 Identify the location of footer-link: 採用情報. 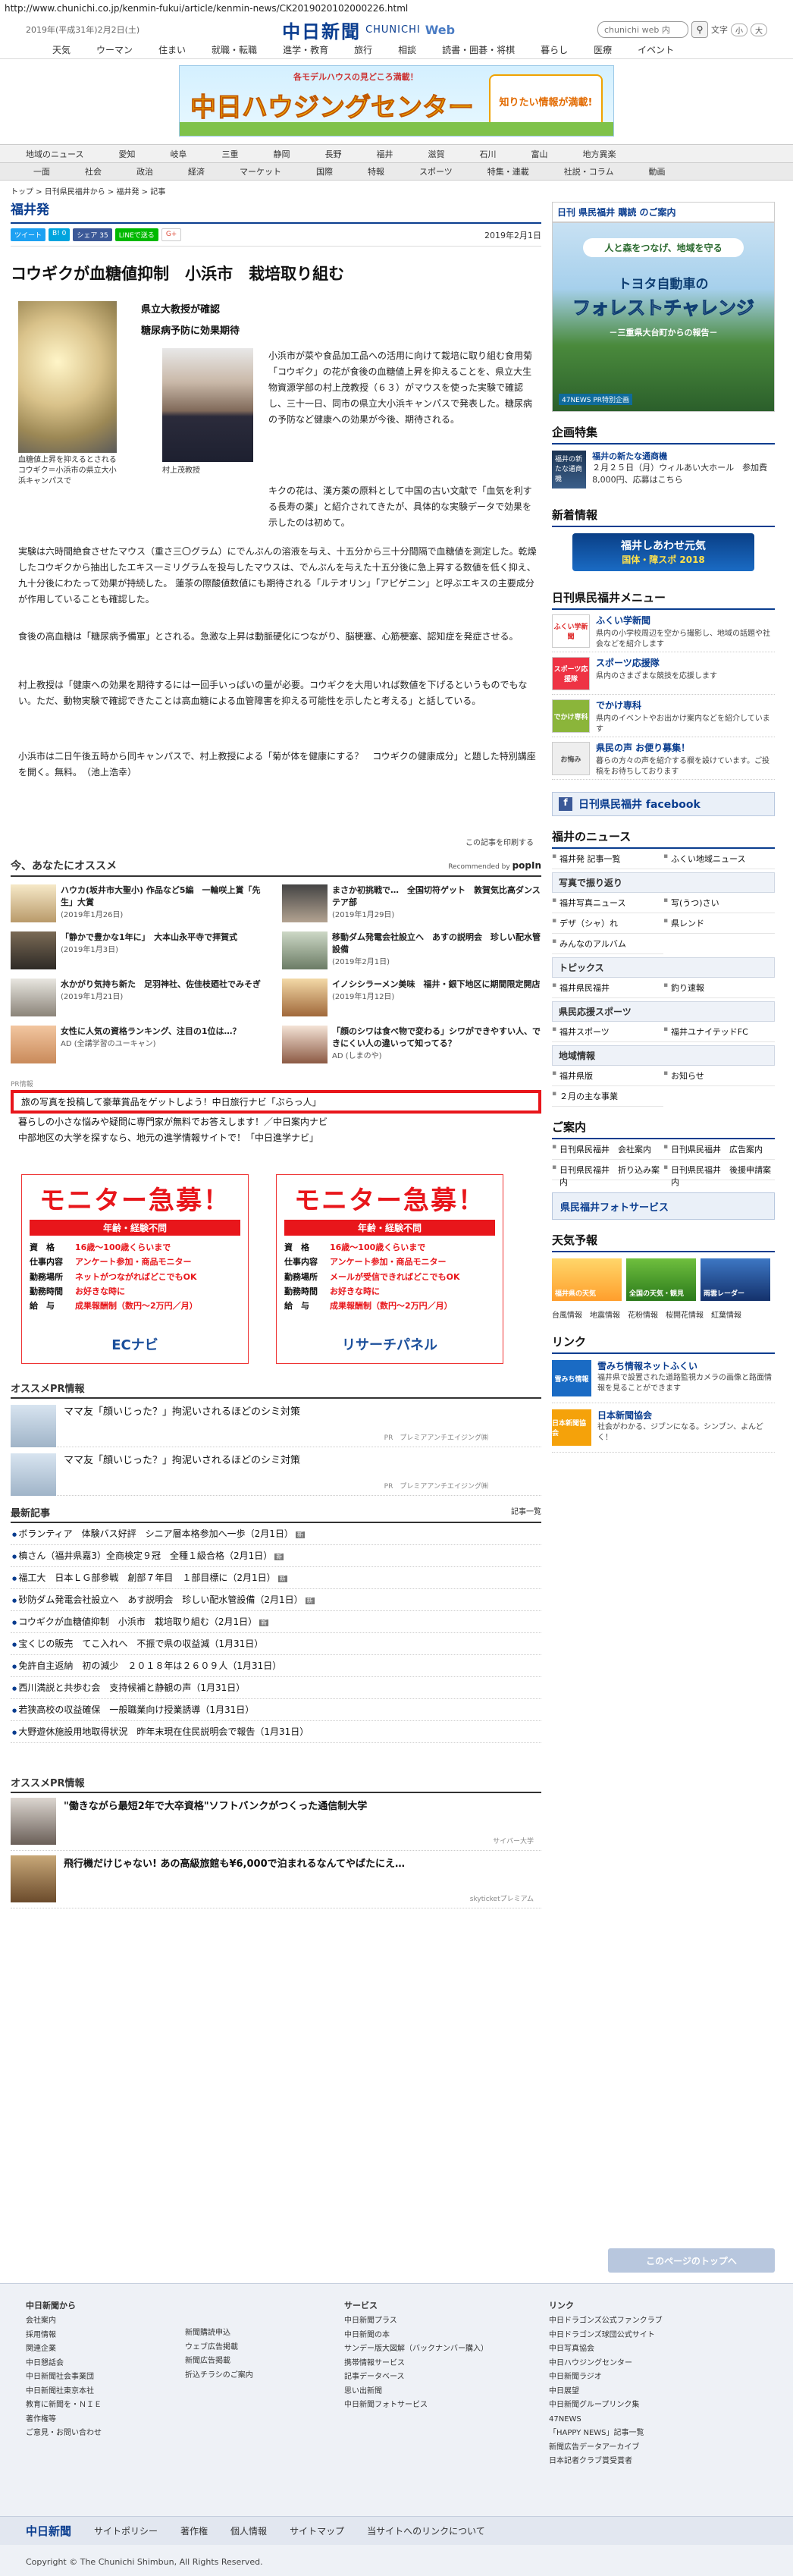
(98, 2336).